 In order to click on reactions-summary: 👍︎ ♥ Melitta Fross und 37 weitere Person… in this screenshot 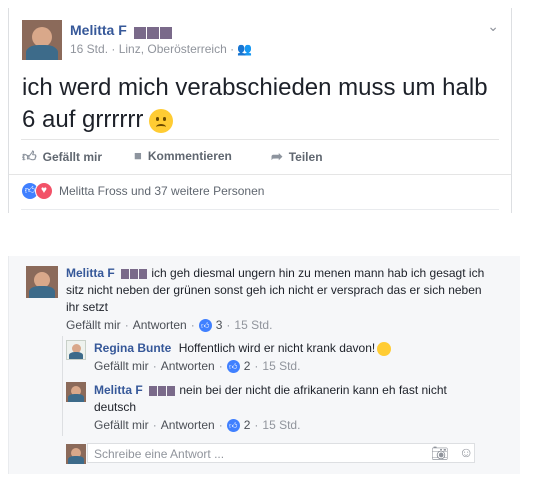, I will do `click(143, 191)`.